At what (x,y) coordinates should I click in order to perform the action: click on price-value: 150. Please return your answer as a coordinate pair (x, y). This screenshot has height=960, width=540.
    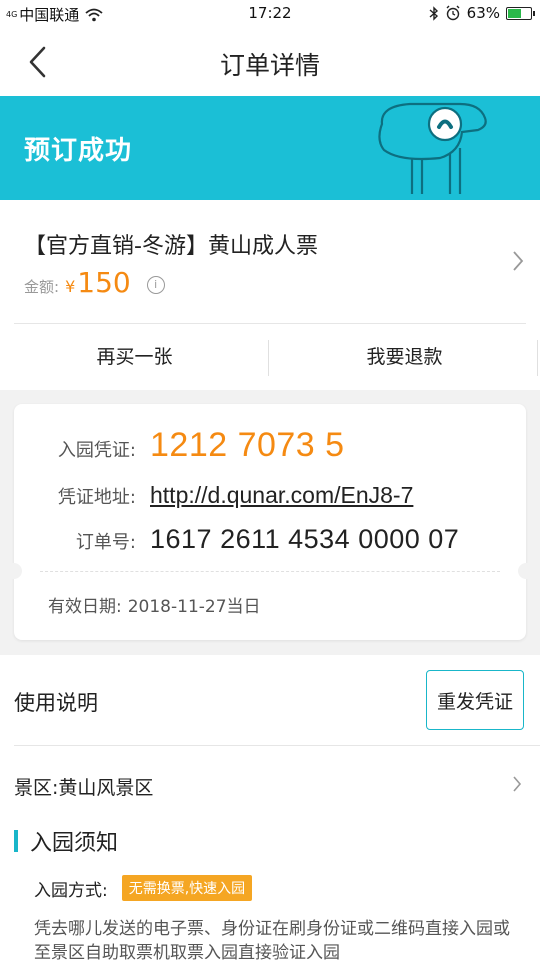
    Looking at the image, I should click on (104, 282).